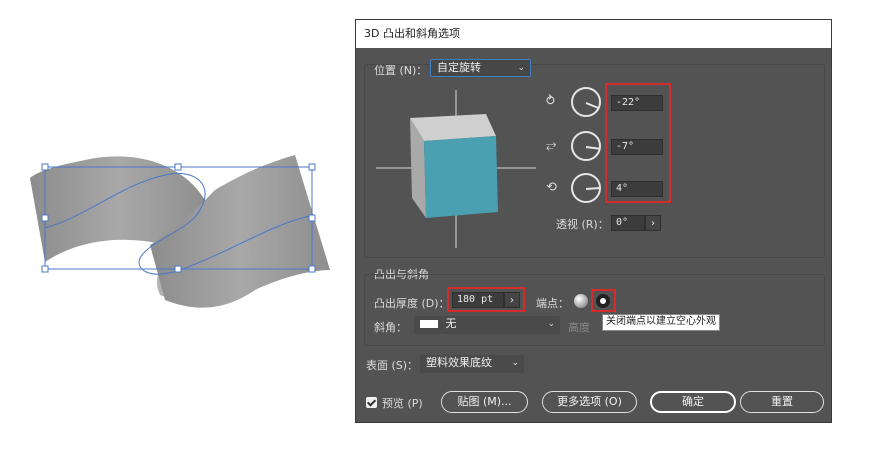 Image resolution: width=870 pixels, height=455 pixels. What do you see at coordinates (412, 303) in the screenshot?
I see `extrude-depth-label: 凸出厚度 (D)：` at bounding box center [412, 303].